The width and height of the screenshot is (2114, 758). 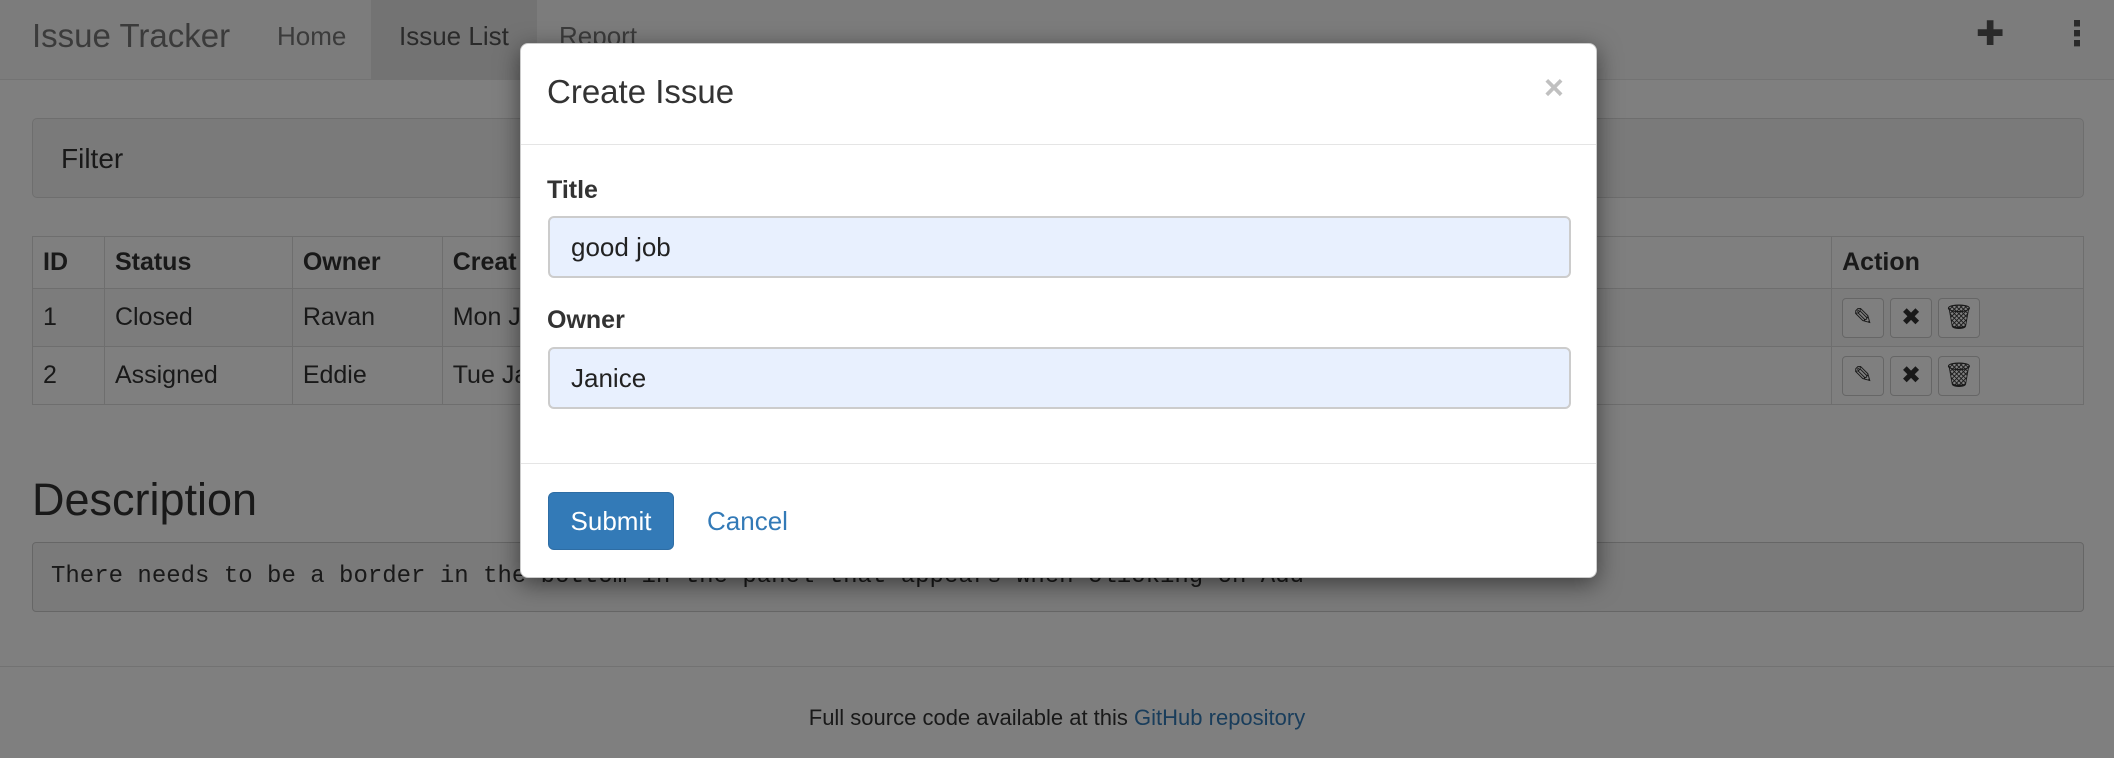 What do you see at coordinates (586, 320) in the screenshot?
I see `owner-label: Owner` at bounding box center [586, 320].